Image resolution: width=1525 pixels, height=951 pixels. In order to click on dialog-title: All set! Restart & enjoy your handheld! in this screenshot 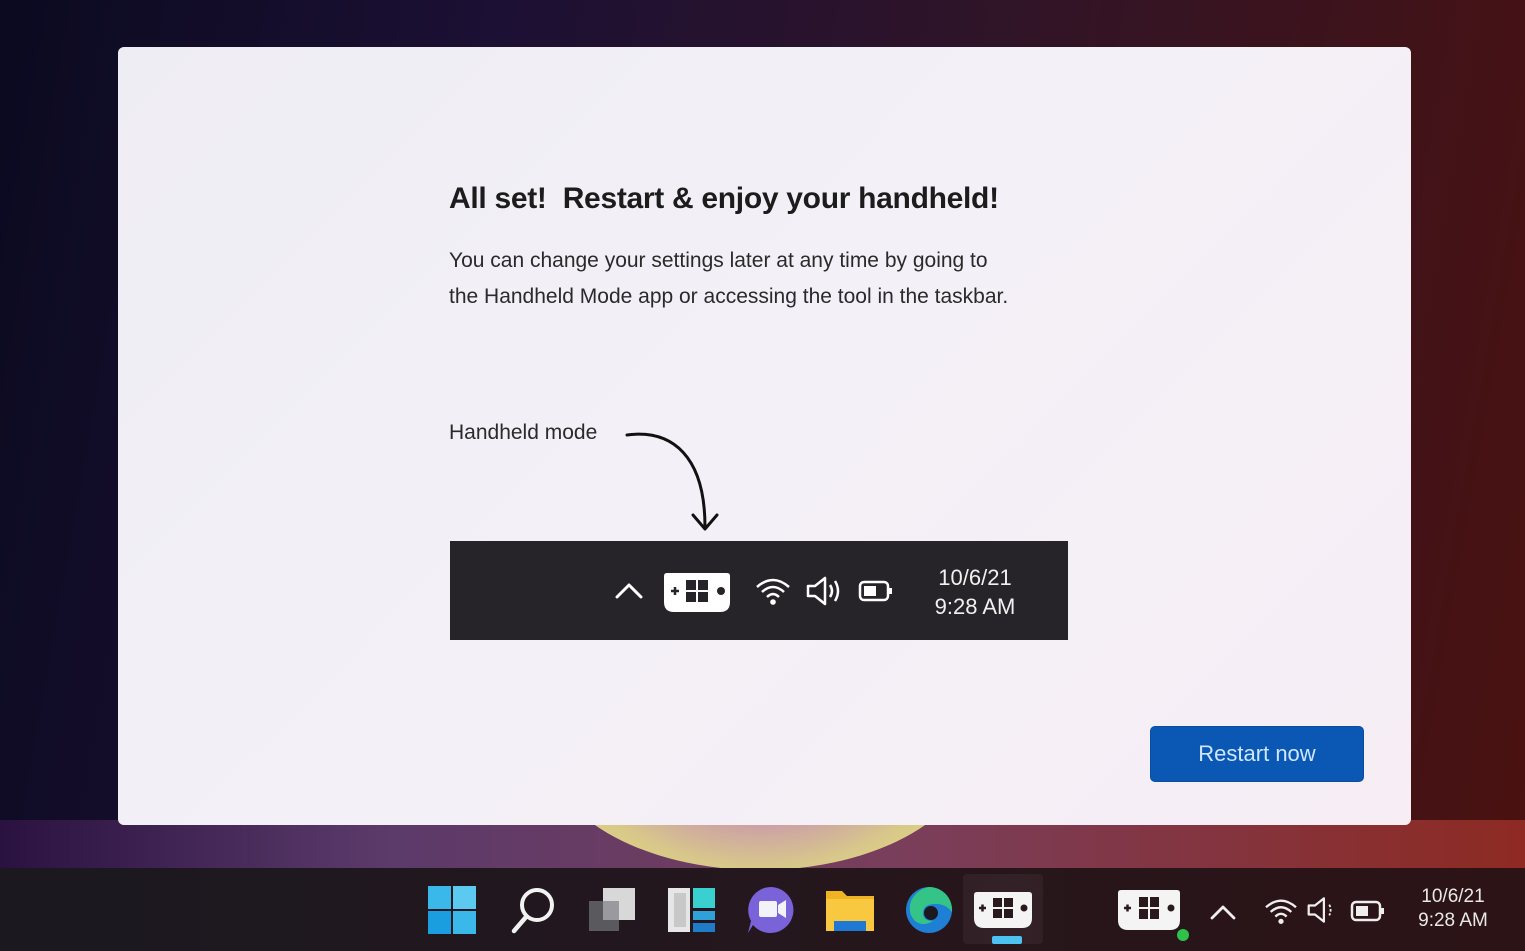, I will do `click(724, 198)`.